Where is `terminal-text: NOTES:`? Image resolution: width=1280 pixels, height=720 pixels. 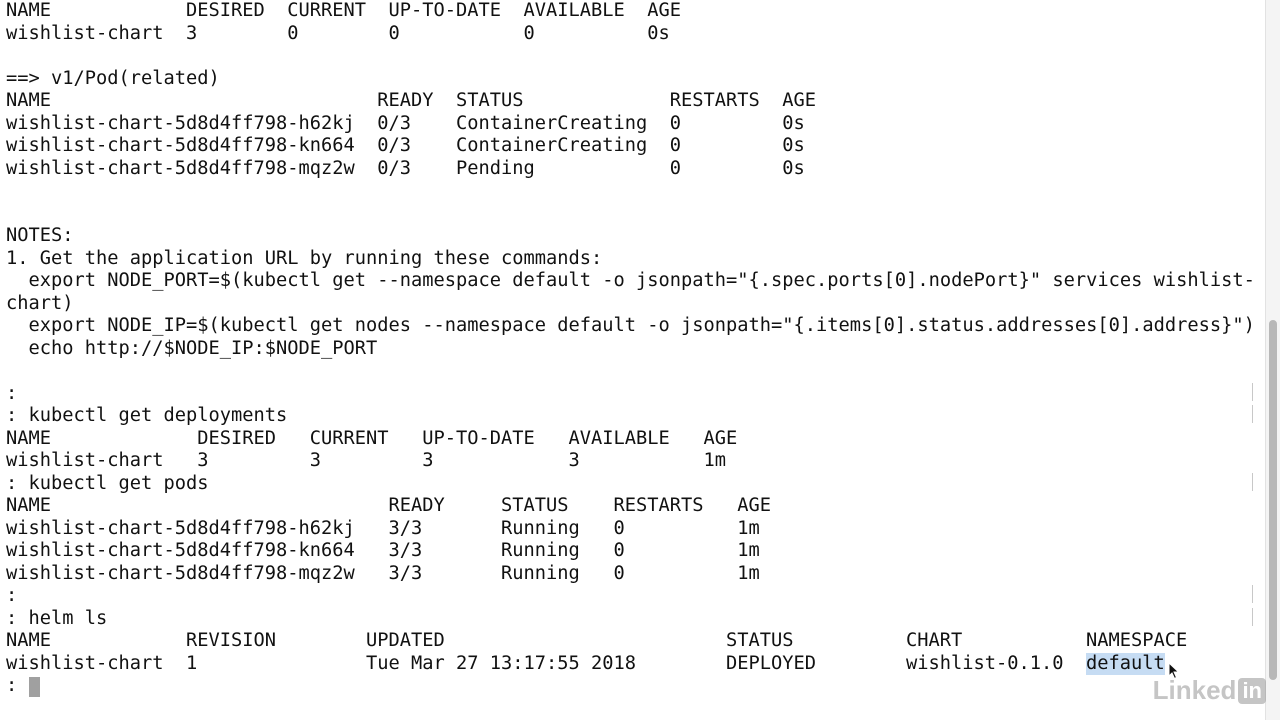
terminal-text: NOTES: is located at coordinates (40, 235).